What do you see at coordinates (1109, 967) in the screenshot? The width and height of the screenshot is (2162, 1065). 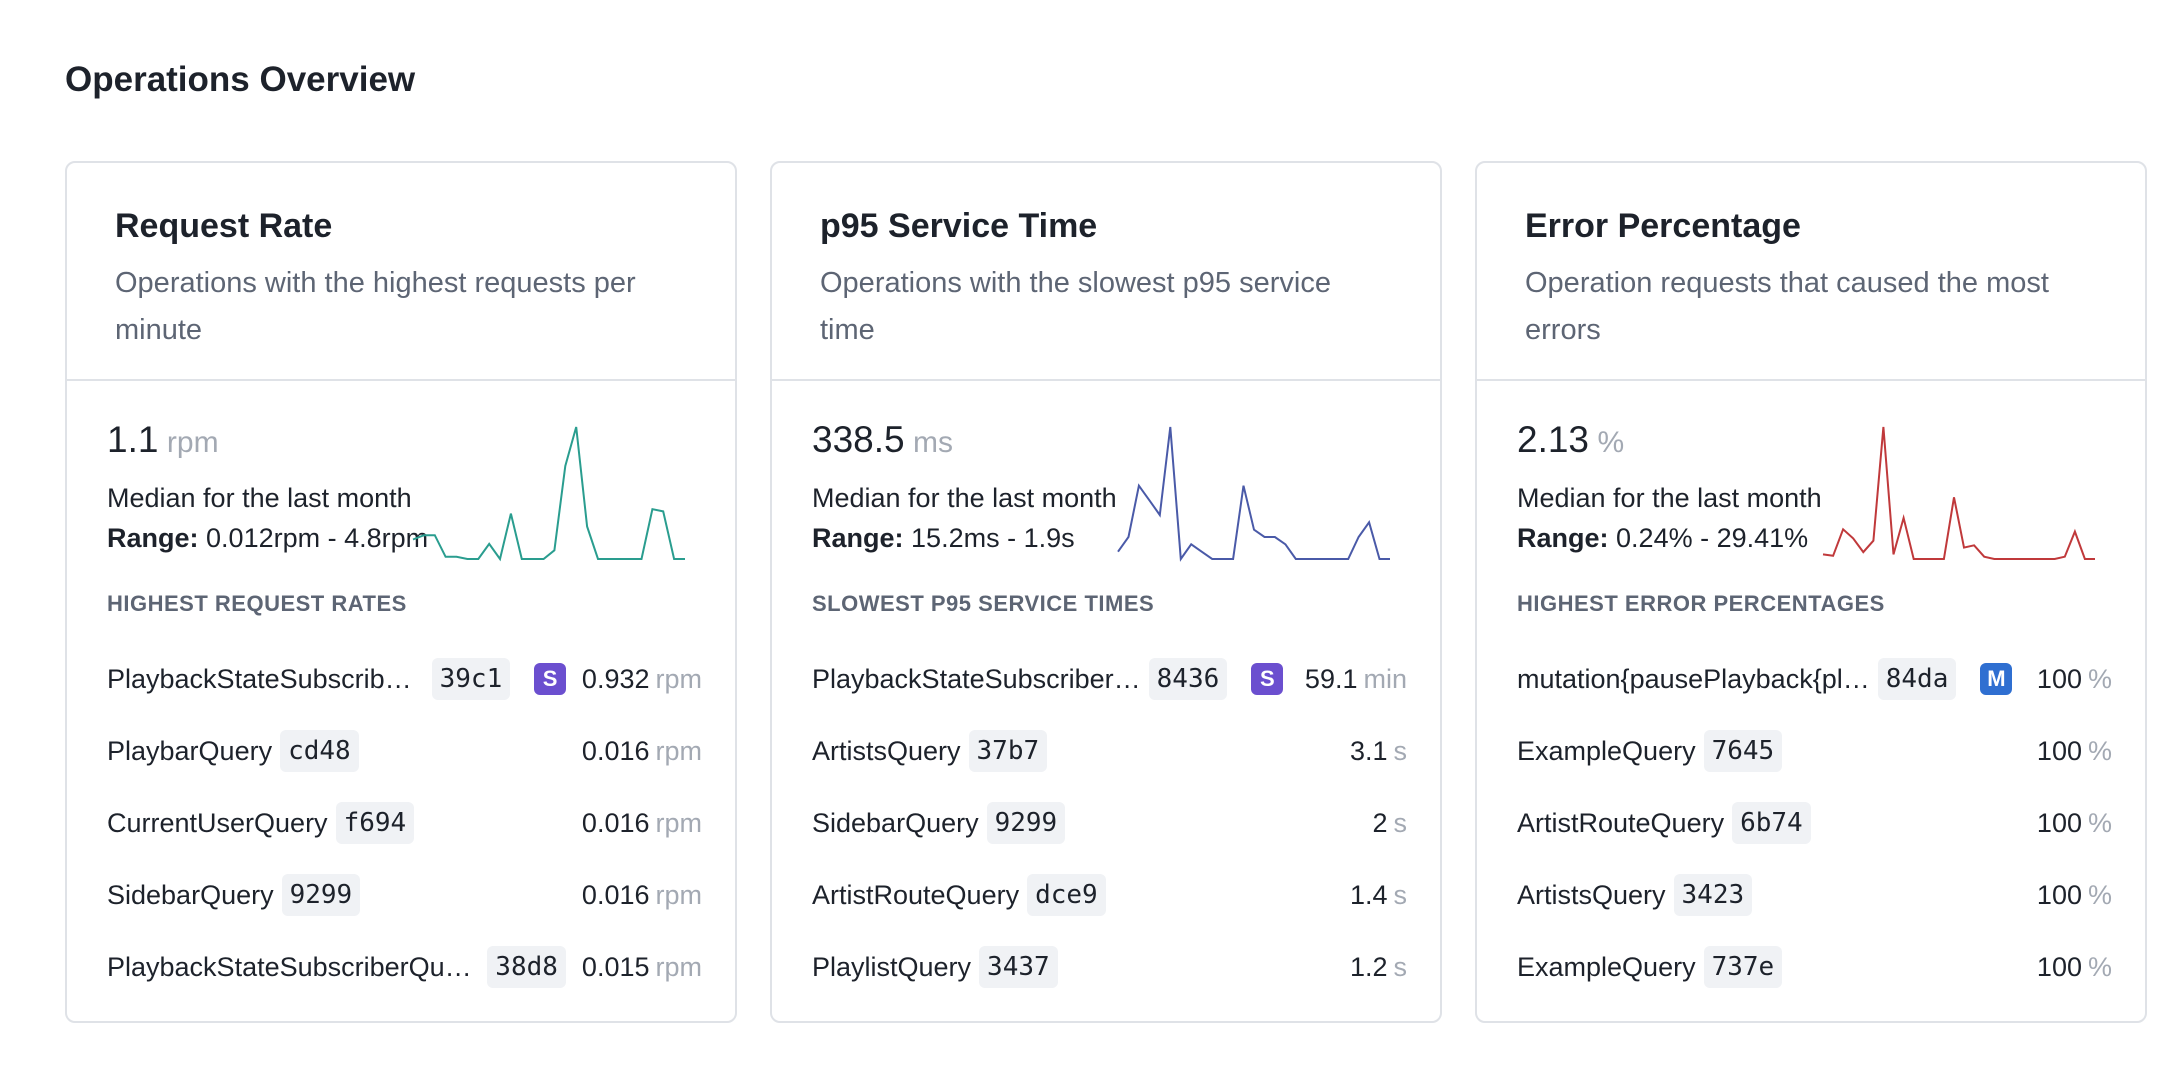 I see `operation-row: PlaylistQuery 3437 1.2 s` at bounding box center [1109, 967].